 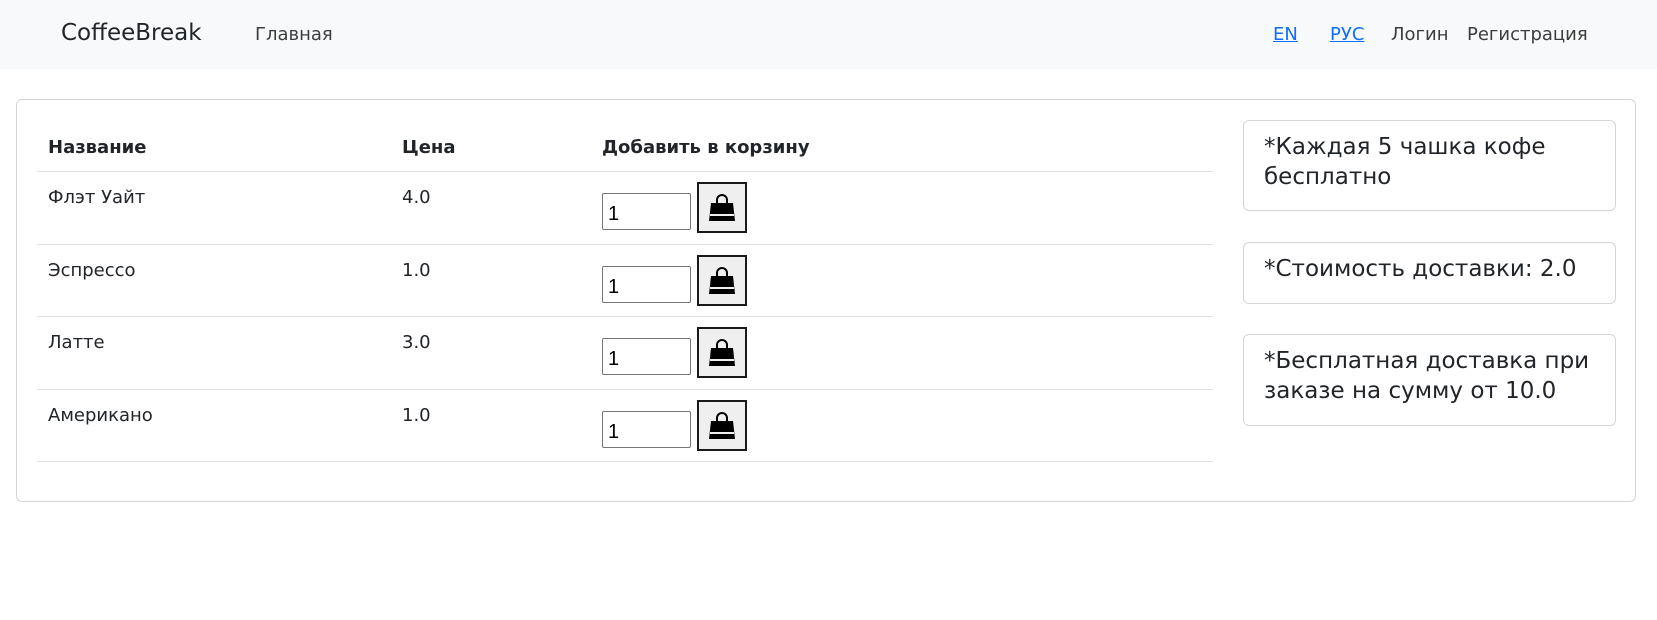 What do you see at coordinates (416, 342) in the screenshot?
I see `product-price: 3.0` at bounding box center [416, 342].